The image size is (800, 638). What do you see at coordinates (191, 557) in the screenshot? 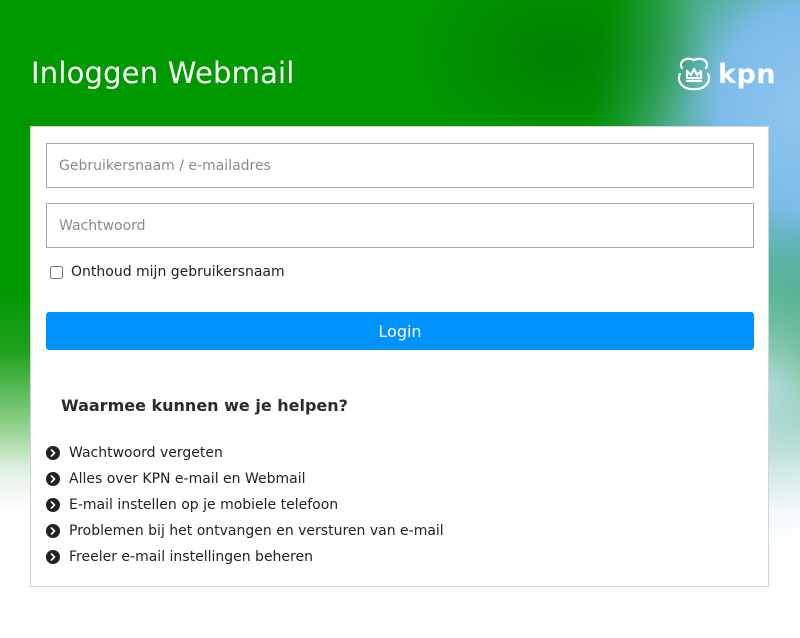
I see `help-link-label: Freeler e-mail instellingen beheren` at bounding box center [191, 557].